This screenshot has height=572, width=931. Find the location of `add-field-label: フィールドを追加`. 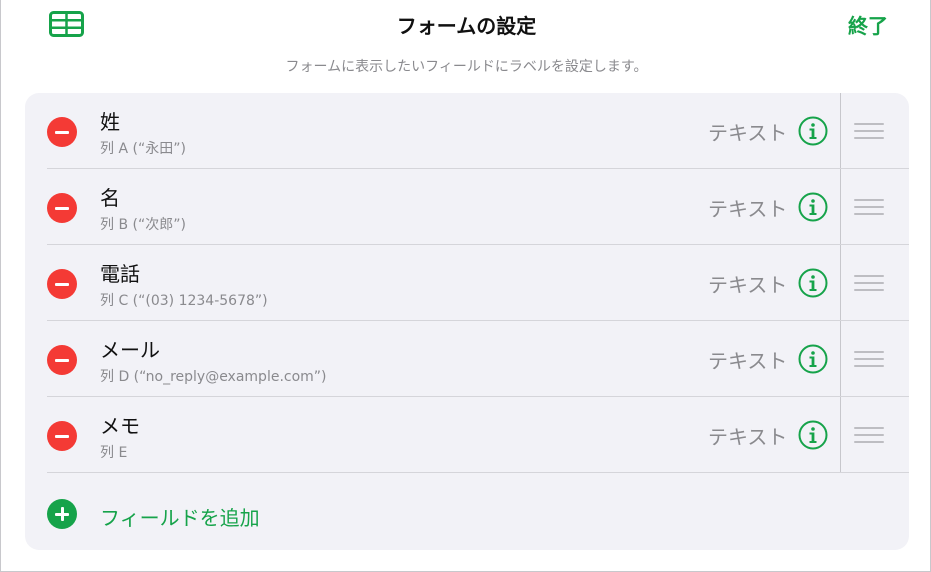

add-field-label: フィールドを追加 is located at coordinates (180, 518).